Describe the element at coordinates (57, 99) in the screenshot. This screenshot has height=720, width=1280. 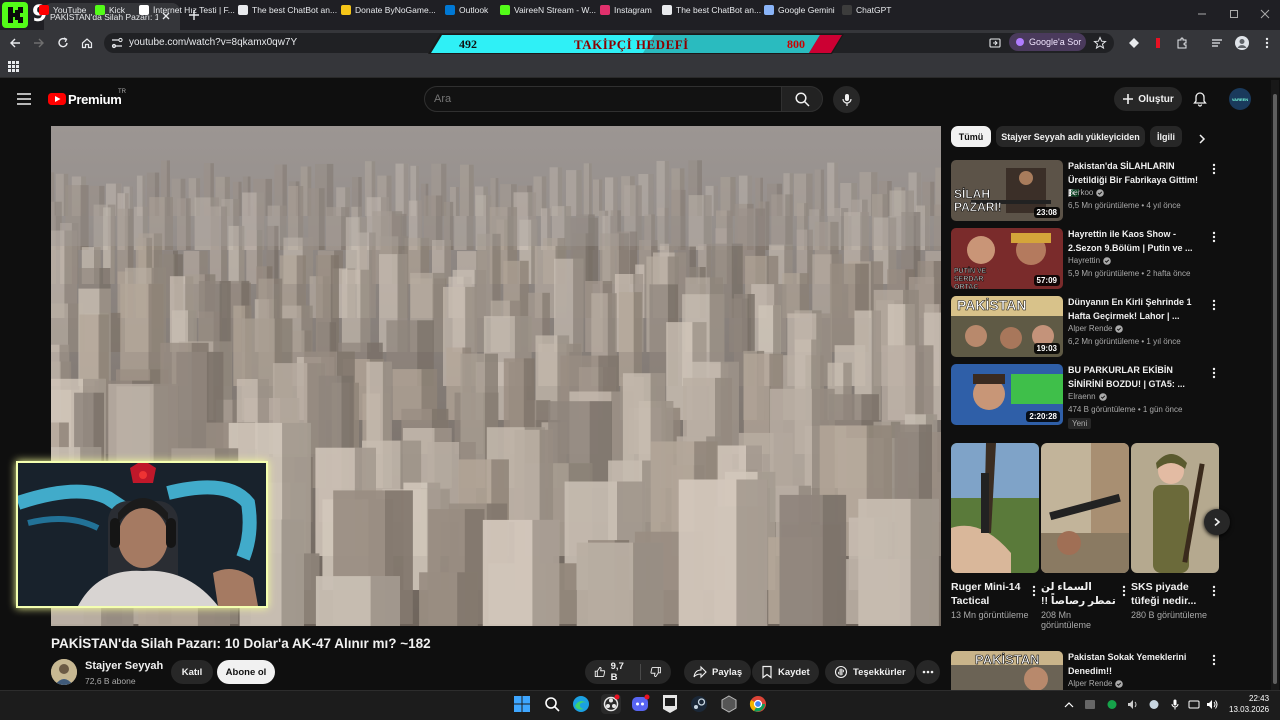
I see `youtube-logo-icon` at that location.